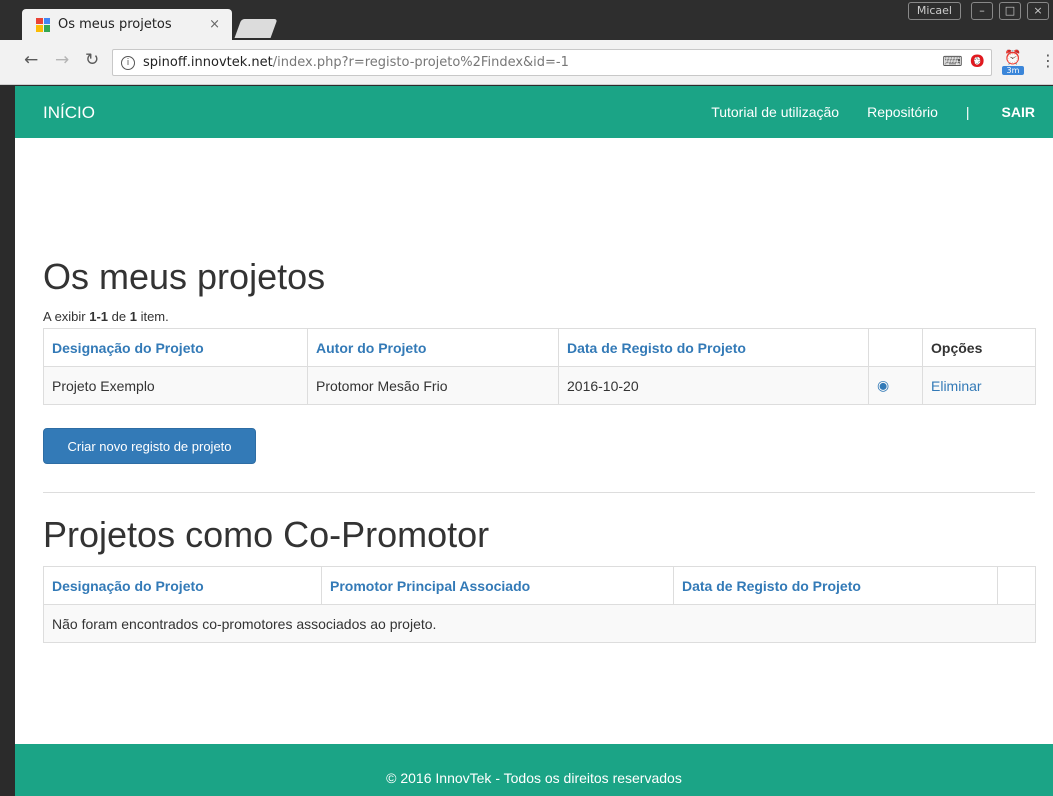 The height and width of the screenshot is (796, 1053). I want to click on summary-total: 1, so click(133, 316).